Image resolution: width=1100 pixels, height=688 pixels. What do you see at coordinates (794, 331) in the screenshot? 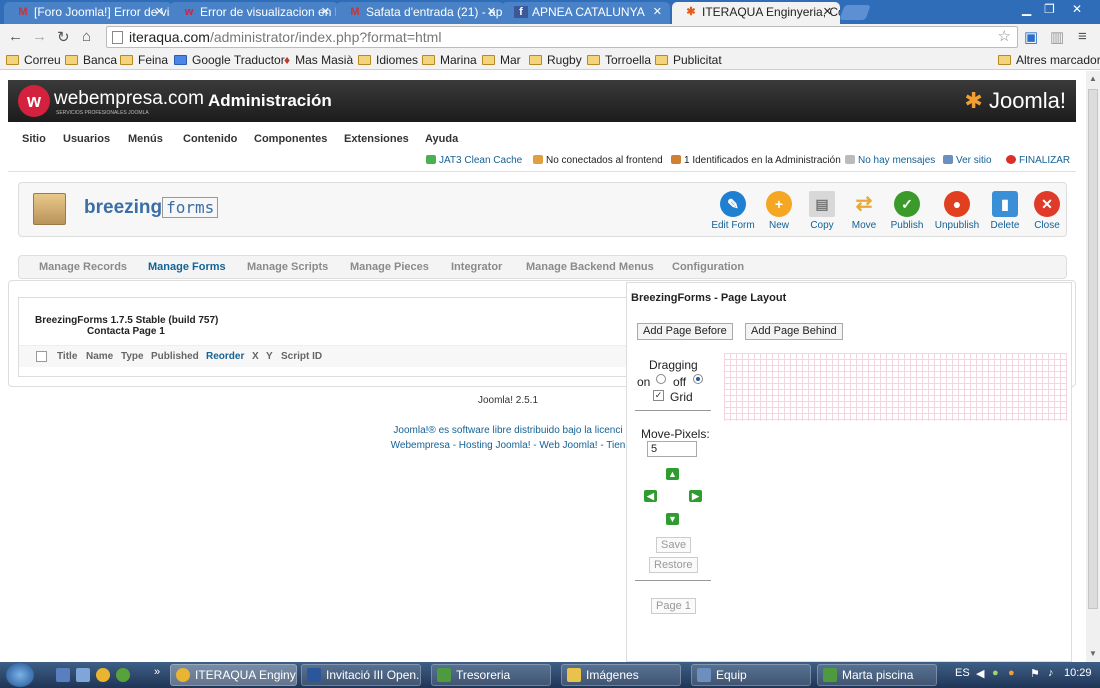
I see `add-page-behind-button: Add Page Behind` at bounding box center [794, 331].